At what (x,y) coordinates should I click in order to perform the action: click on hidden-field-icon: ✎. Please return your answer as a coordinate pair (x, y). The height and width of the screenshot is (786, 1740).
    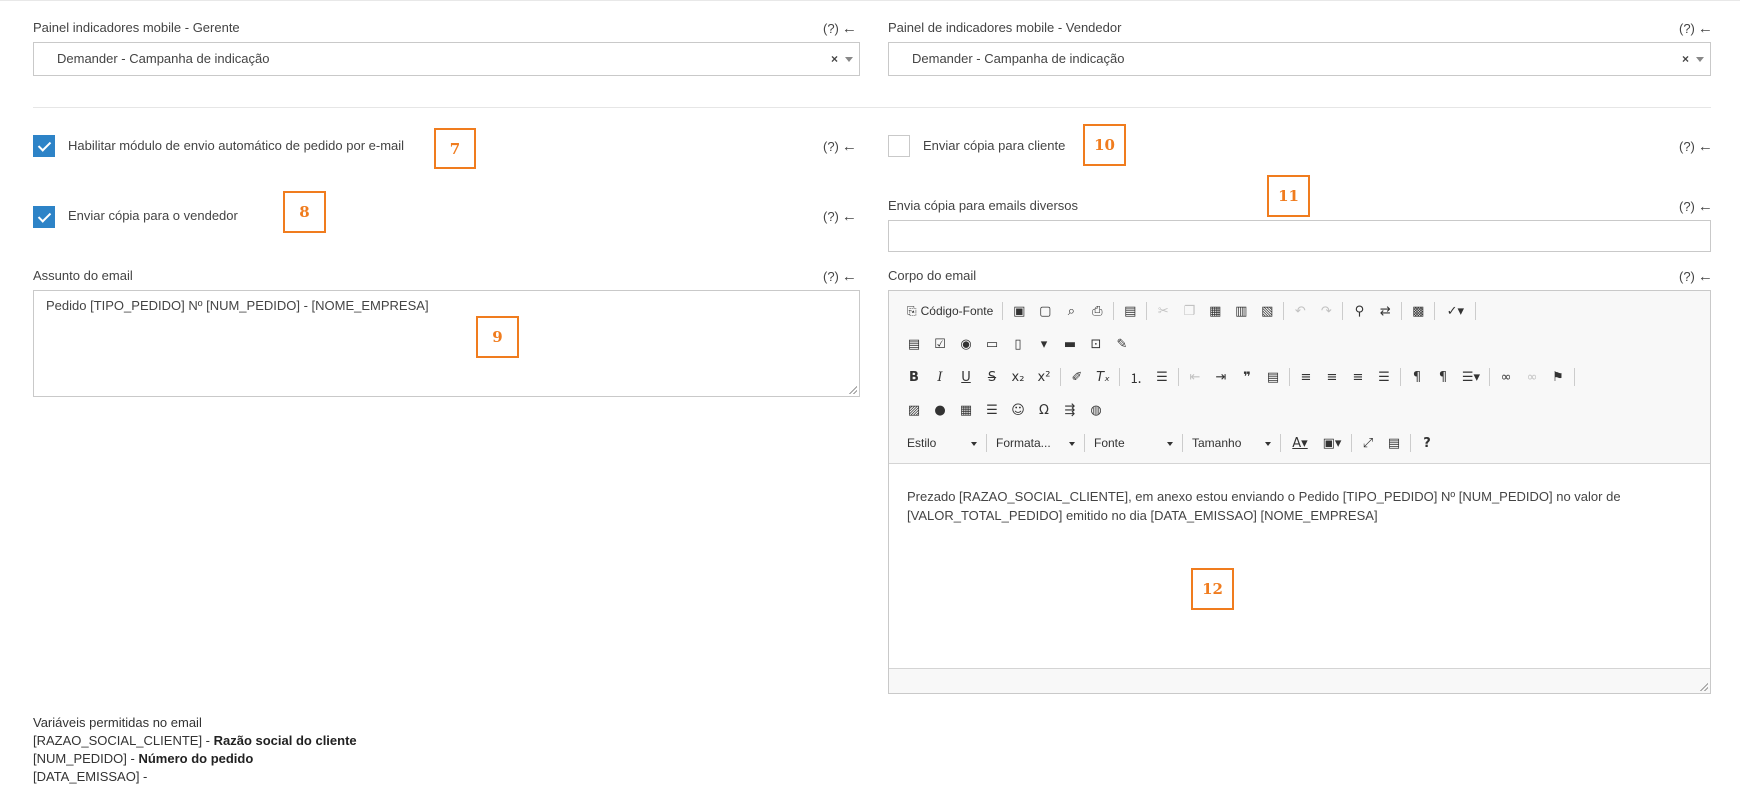
    Looking at the image, I should click on (1122, 344).